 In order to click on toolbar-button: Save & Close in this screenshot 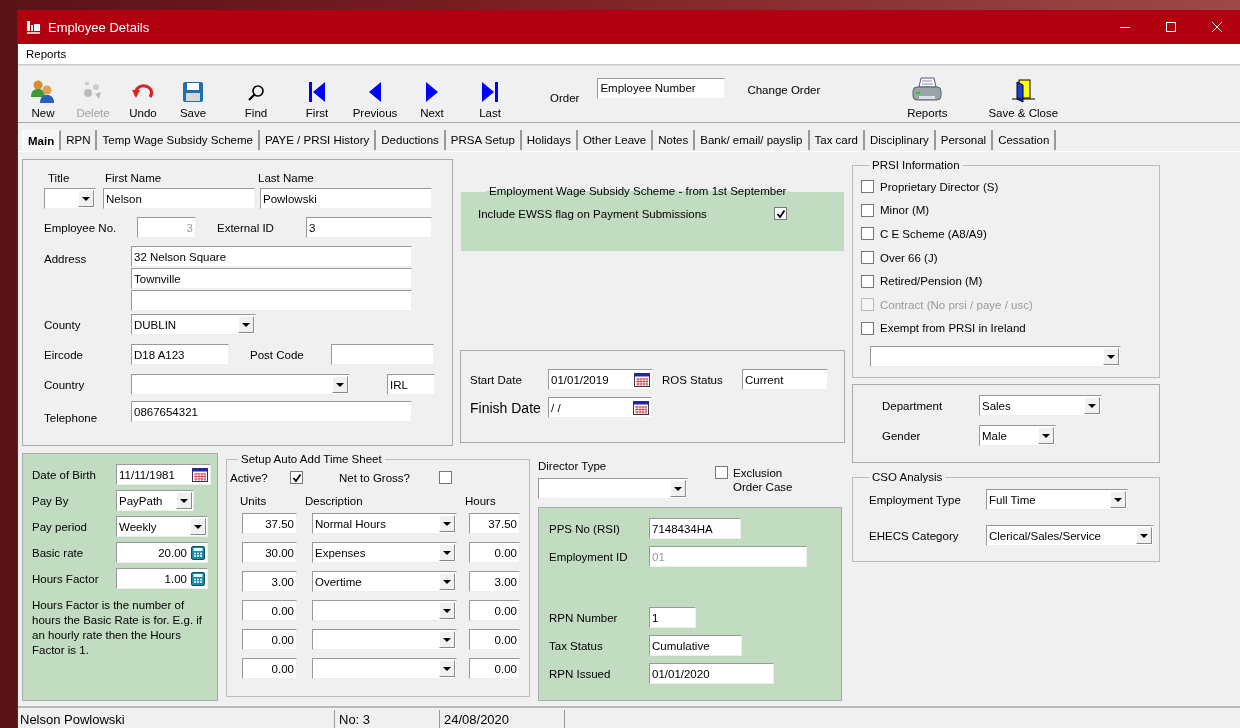, I will do `click(1023, 94)`.